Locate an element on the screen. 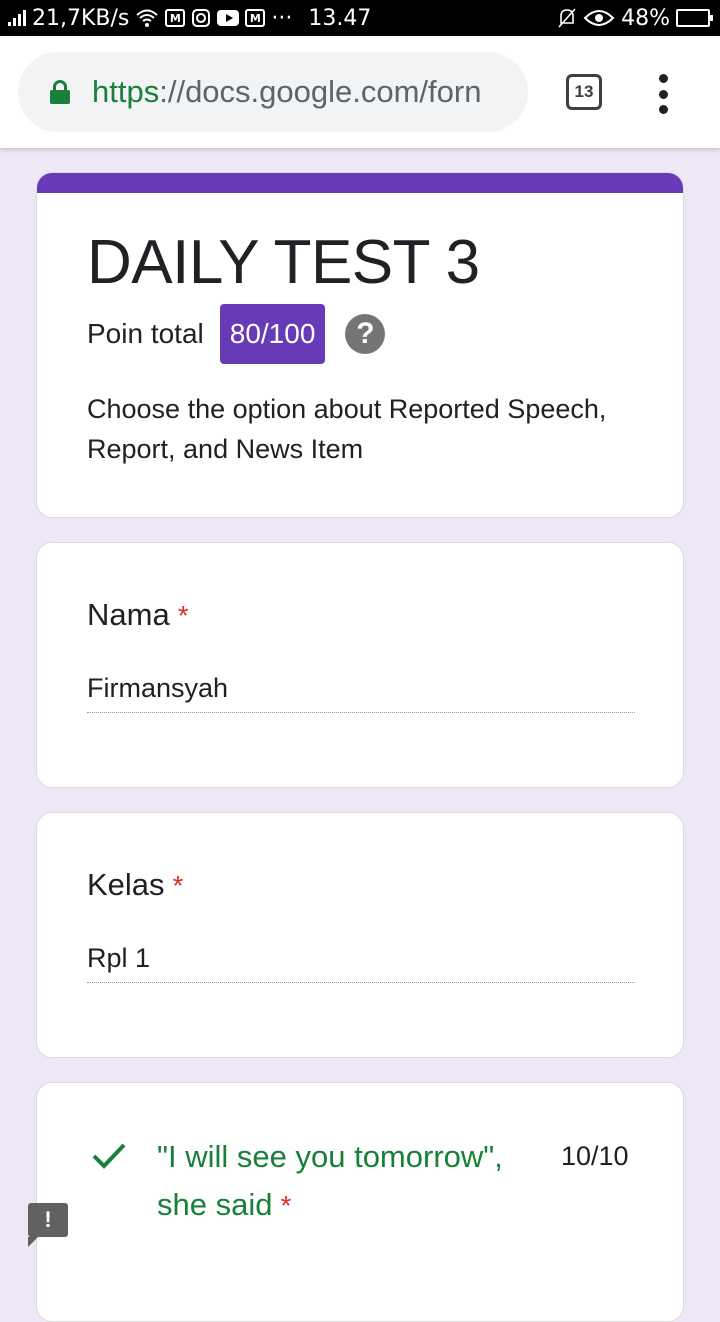 This screenshot has height=1322, width=720. question-title: Kelas * is located at coordinates (135, 885).